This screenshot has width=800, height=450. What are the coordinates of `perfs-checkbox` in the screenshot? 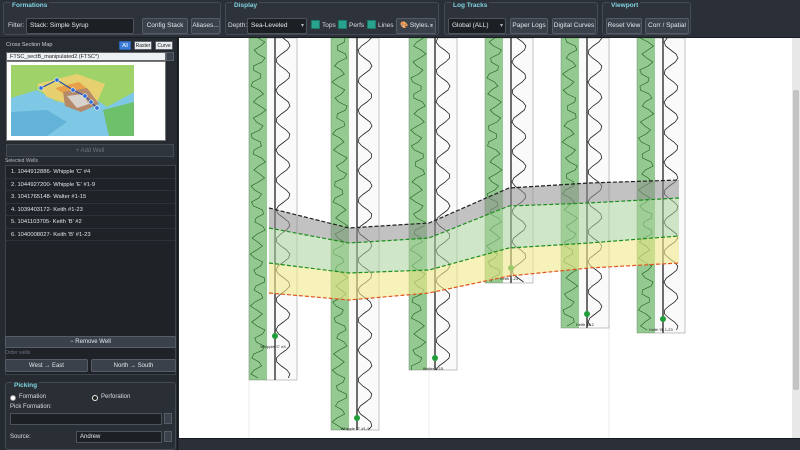 It's located at (342, 24).